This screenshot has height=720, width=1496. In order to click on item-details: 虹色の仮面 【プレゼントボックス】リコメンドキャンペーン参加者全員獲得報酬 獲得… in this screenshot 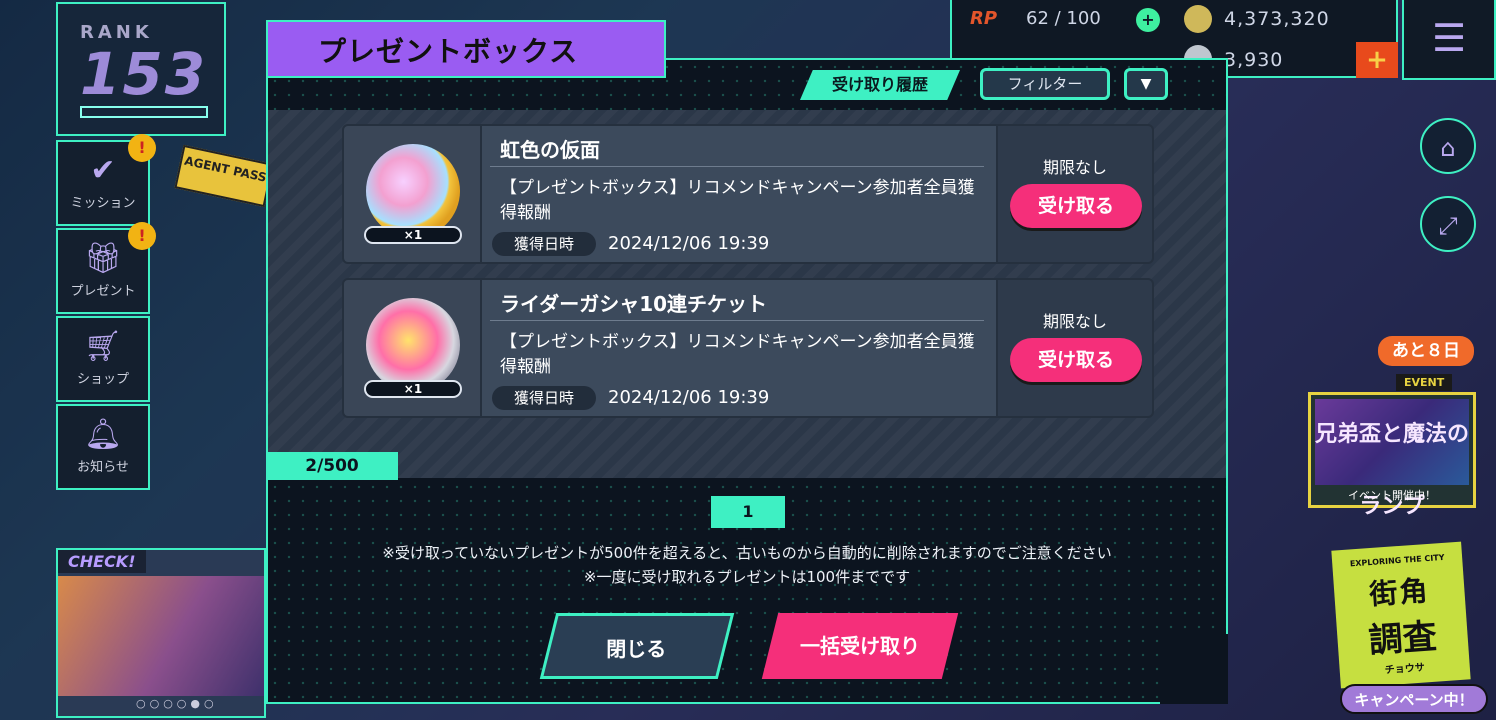, I will do `click(739, 194)`.